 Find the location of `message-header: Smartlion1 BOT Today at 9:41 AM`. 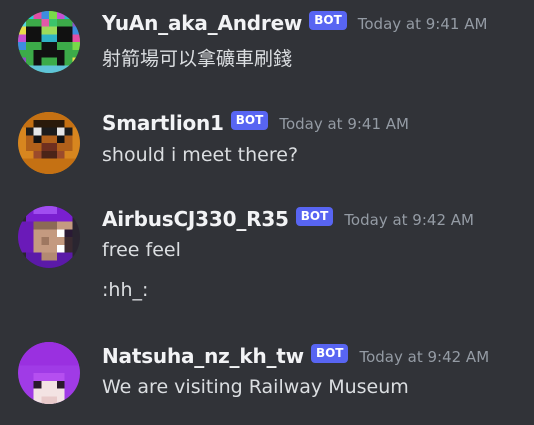

message-header: Smartlion1 BOT Today at 9:41 AM is located at coordinates (255, 123).